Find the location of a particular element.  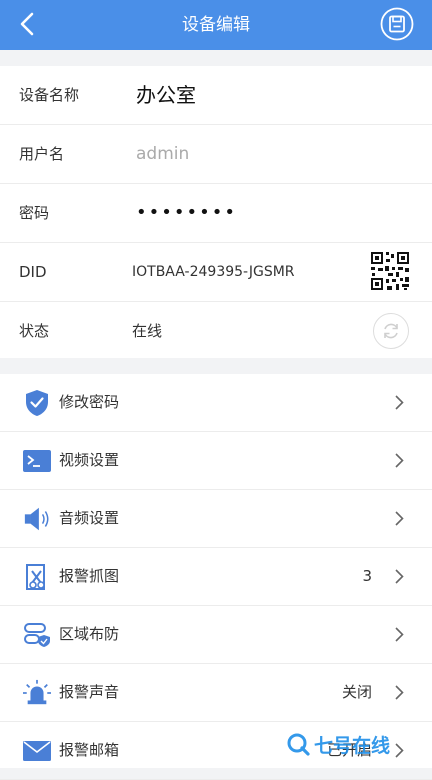

zone-shield-icon is located at coordinates (37, 635).